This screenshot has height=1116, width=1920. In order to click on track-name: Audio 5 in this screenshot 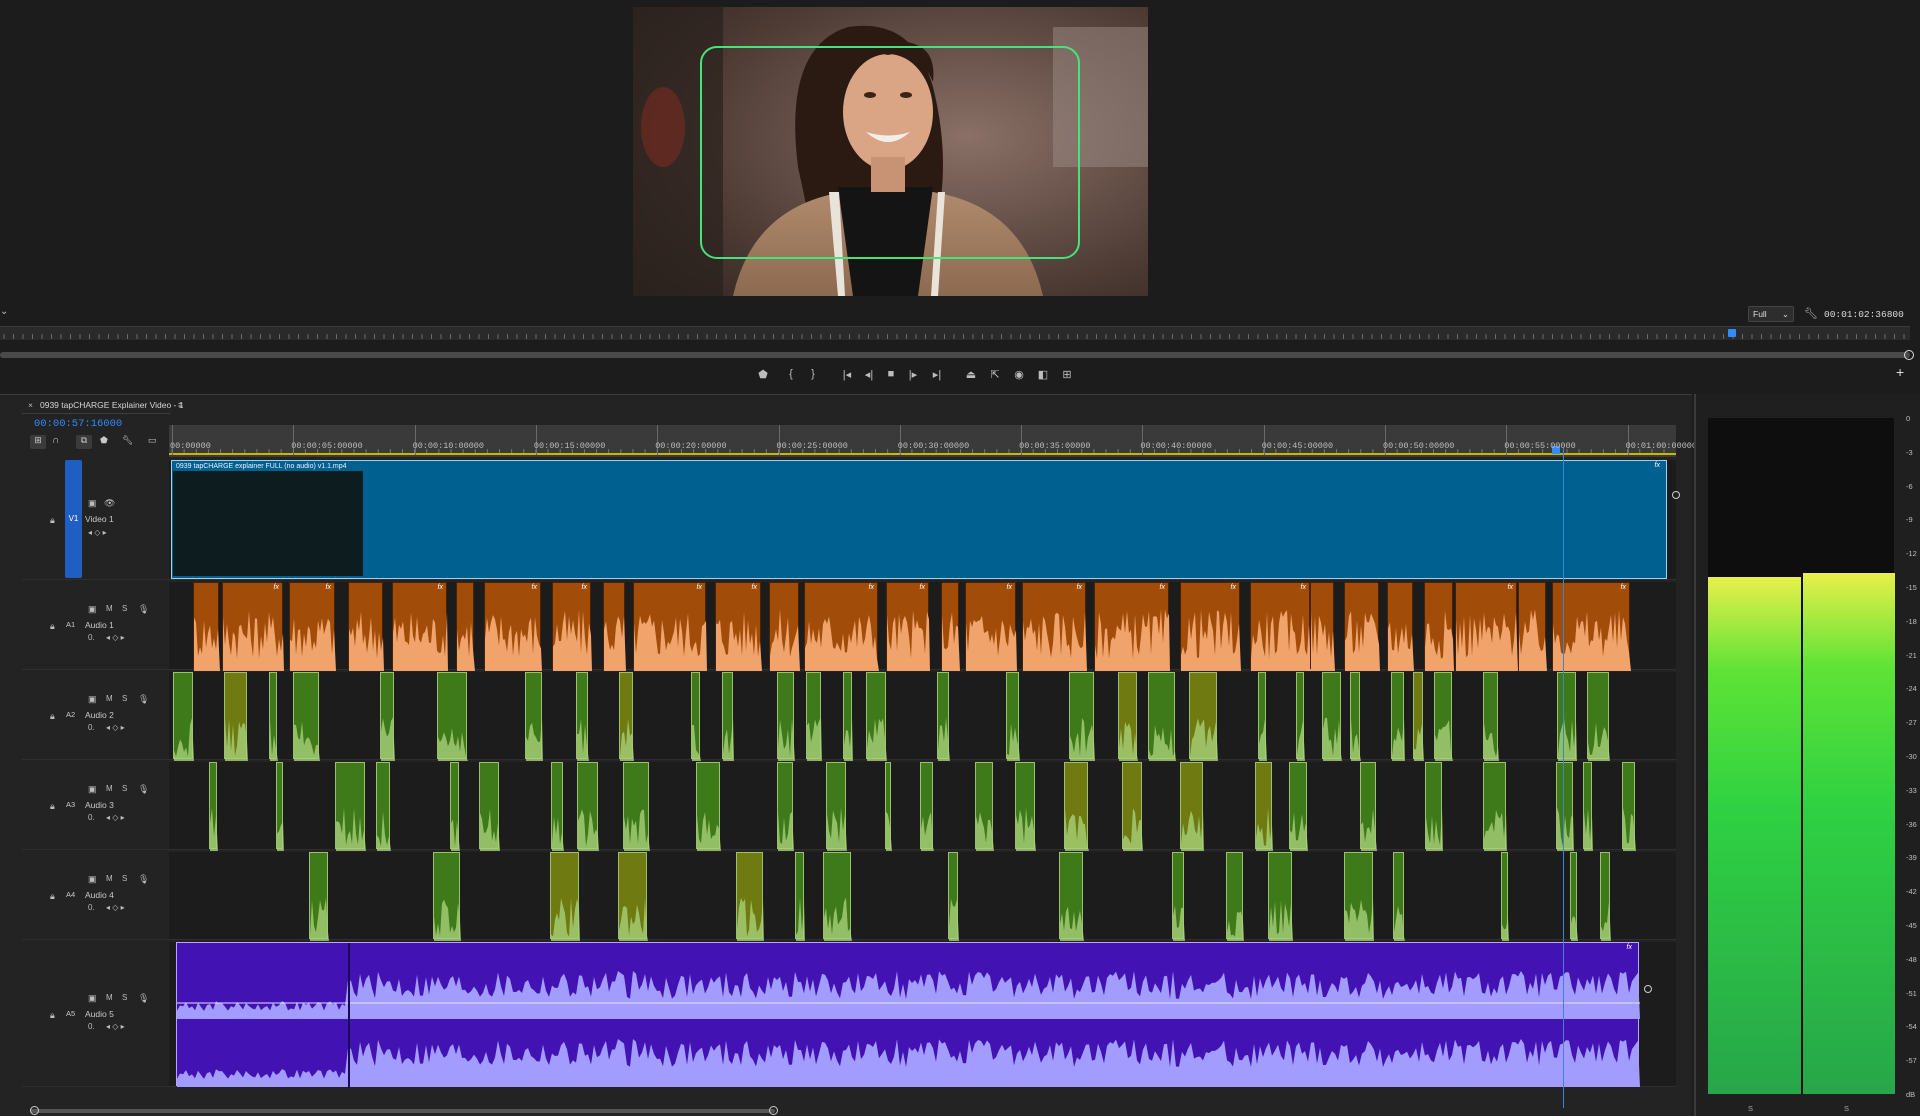, I will do `click(99, 1014)`.